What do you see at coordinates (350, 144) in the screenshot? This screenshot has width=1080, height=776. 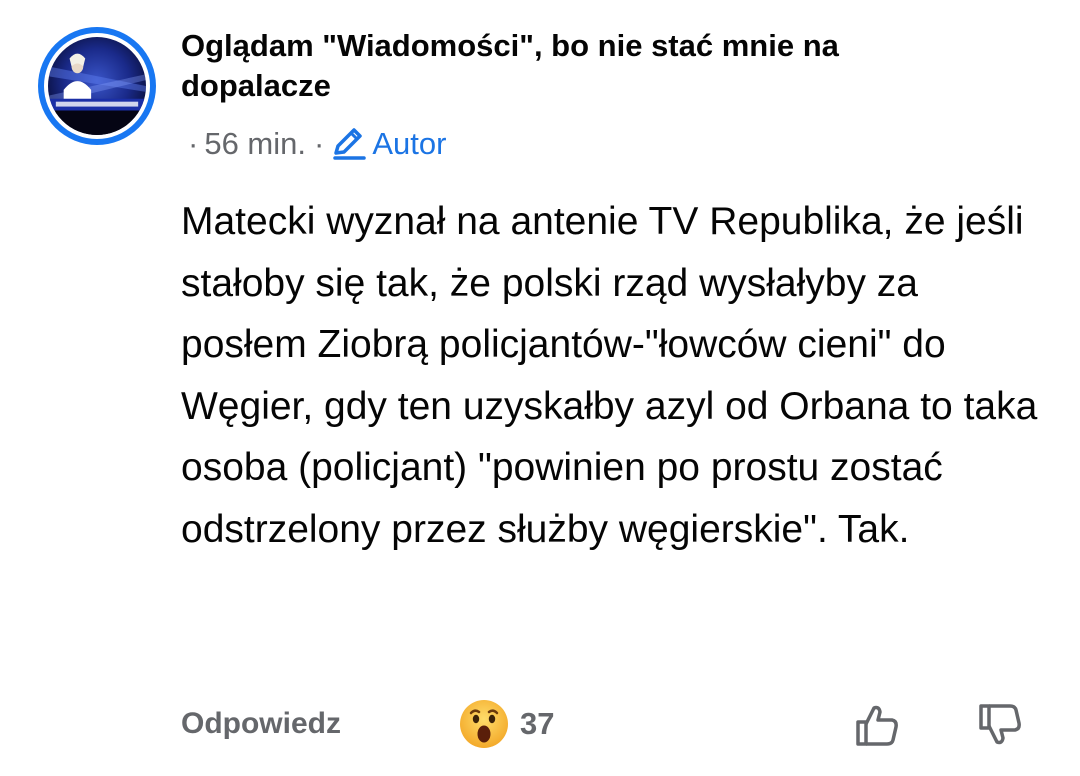 I see `pencil-icon` at bounding box center [350, 144].